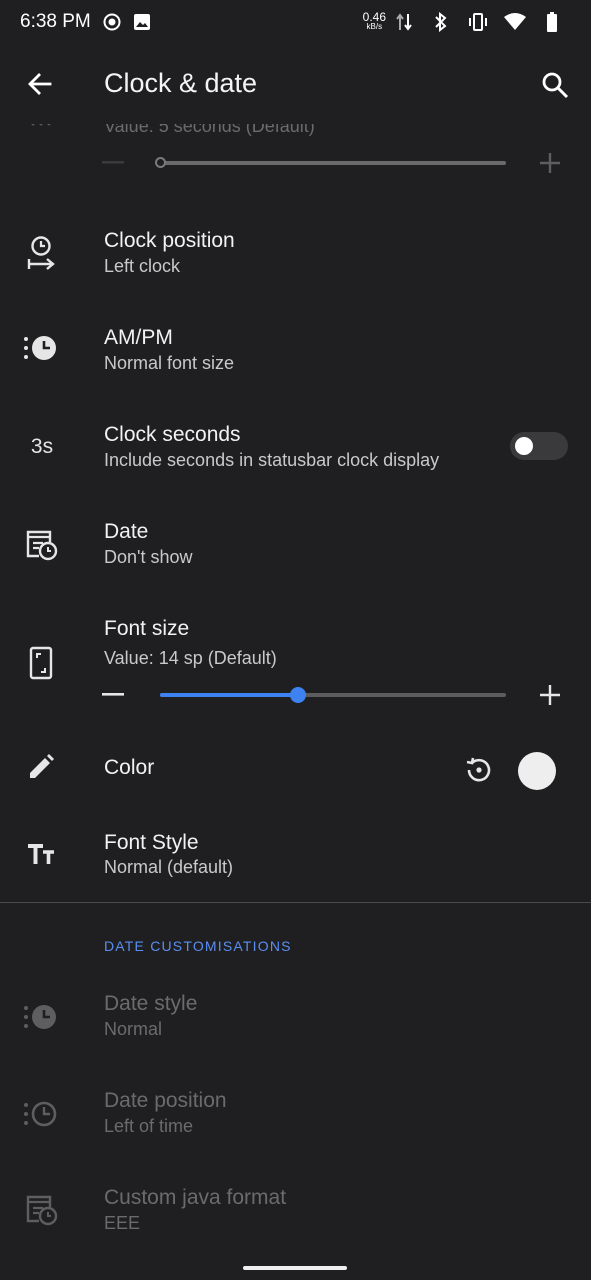 This screenshot has height=1280, width=591. What do you see at coordinates (295, 546) in the screenshot?
I see `date-item: Date Don't show` at bounding box center [295, 546].